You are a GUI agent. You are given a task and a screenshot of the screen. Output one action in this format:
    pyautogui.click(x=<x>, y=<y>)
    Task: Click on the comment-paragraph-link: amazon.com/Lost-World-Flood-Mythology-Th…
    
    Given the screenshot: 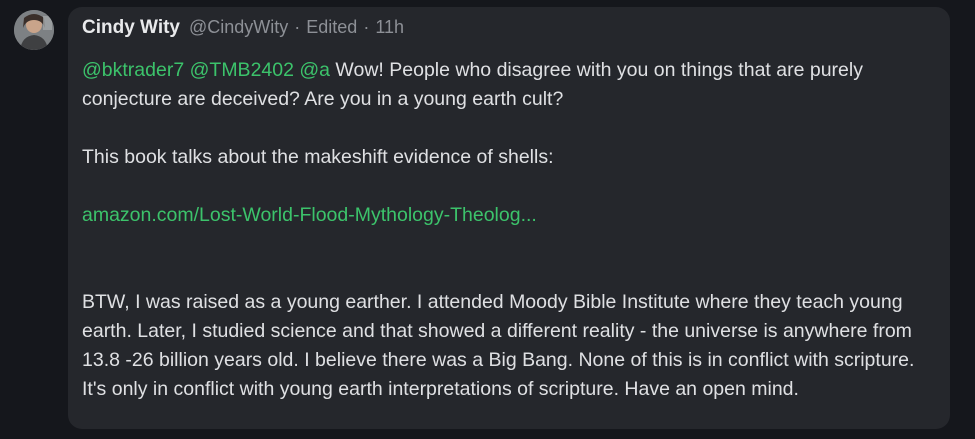 What is the action you would take?
    pyautogui.click(x=509, y=215)
    